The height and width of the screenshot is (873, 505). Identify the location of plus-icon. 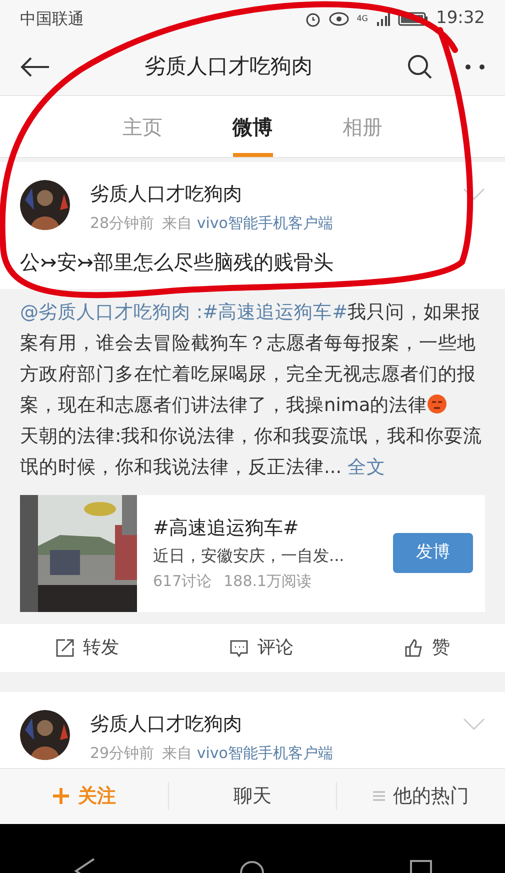
(61, 796).